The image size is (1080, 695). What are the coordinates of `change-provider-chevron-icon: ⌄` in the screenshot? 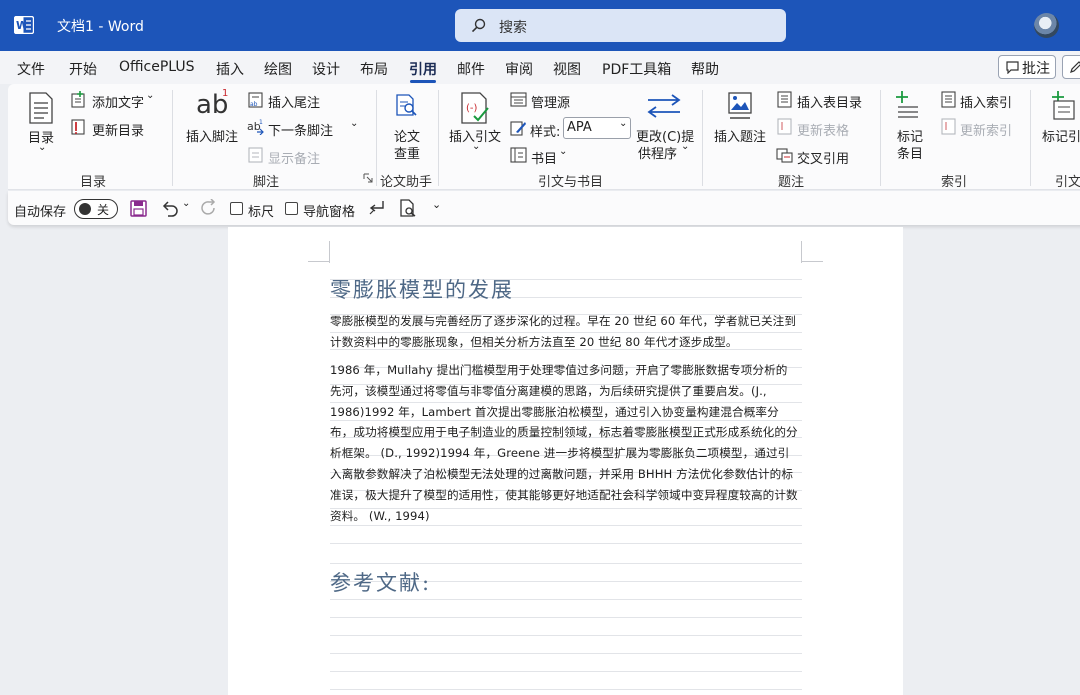 It's located at (685, 146).